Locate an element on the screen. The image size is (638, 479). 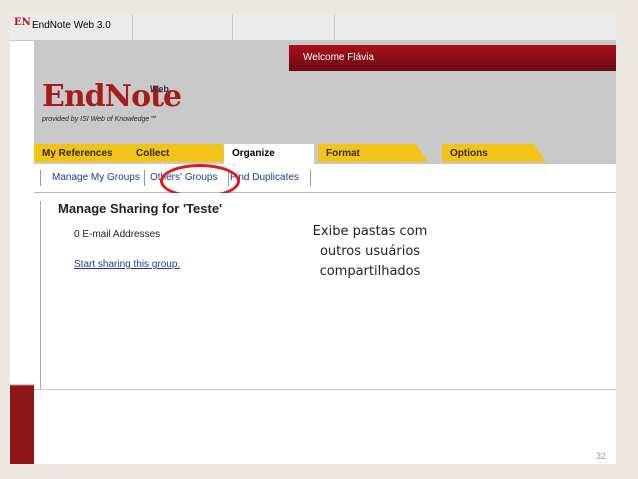
slide-left-bar is located at coordinates (22, 239).